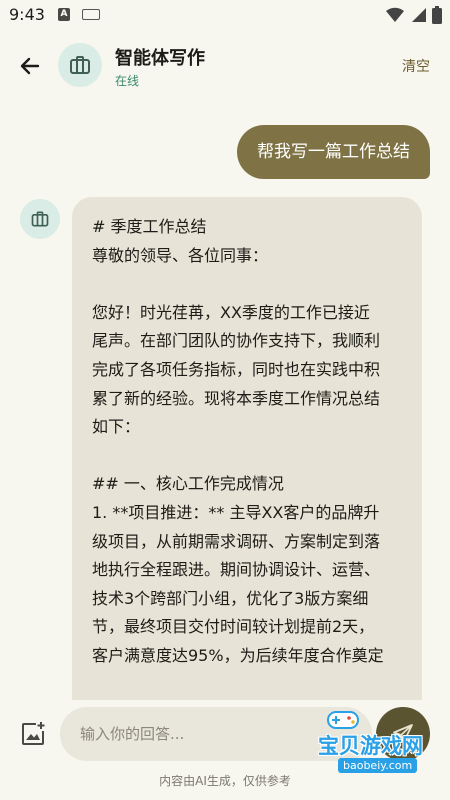 The image size is (450, 800). Describe the element at coordinates (225, 67) in the screenshot. I see `chat-header: 智能体写作 在线 清空` at that location.